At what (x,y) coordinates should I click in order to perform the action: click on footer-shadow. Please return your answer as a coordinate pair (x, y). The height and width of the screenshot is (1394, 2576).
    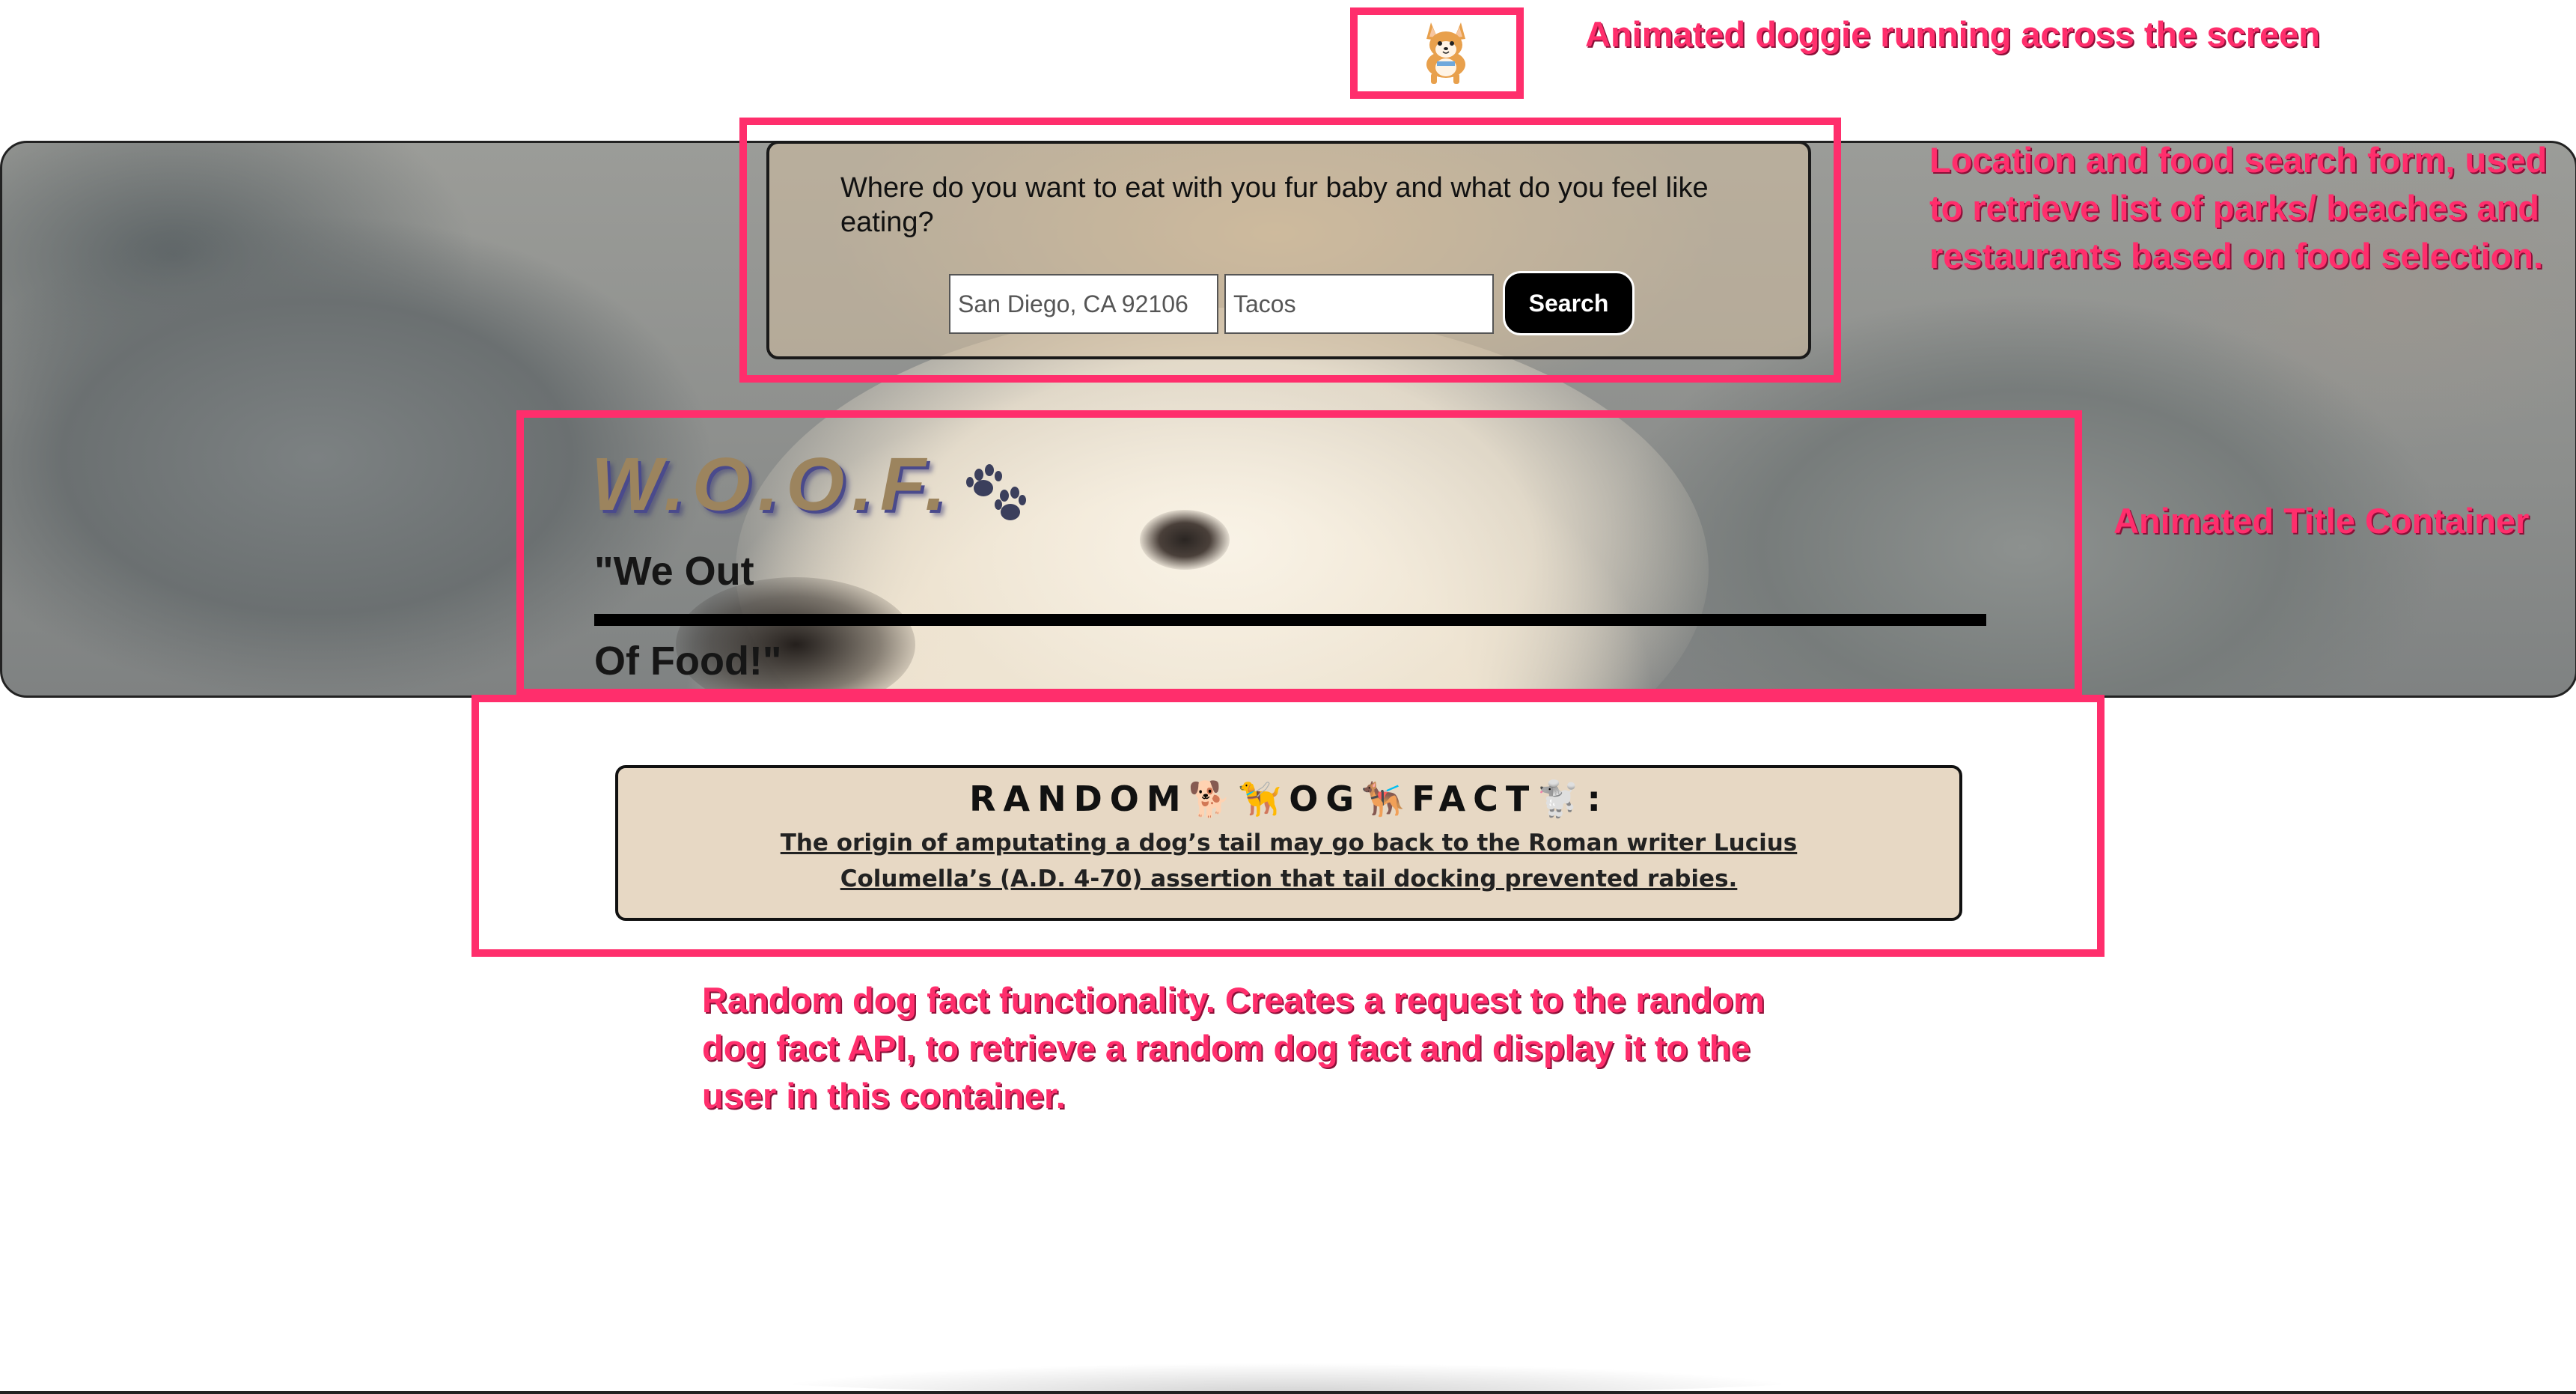
    Looking at the image, I should click on (1287, 1378).